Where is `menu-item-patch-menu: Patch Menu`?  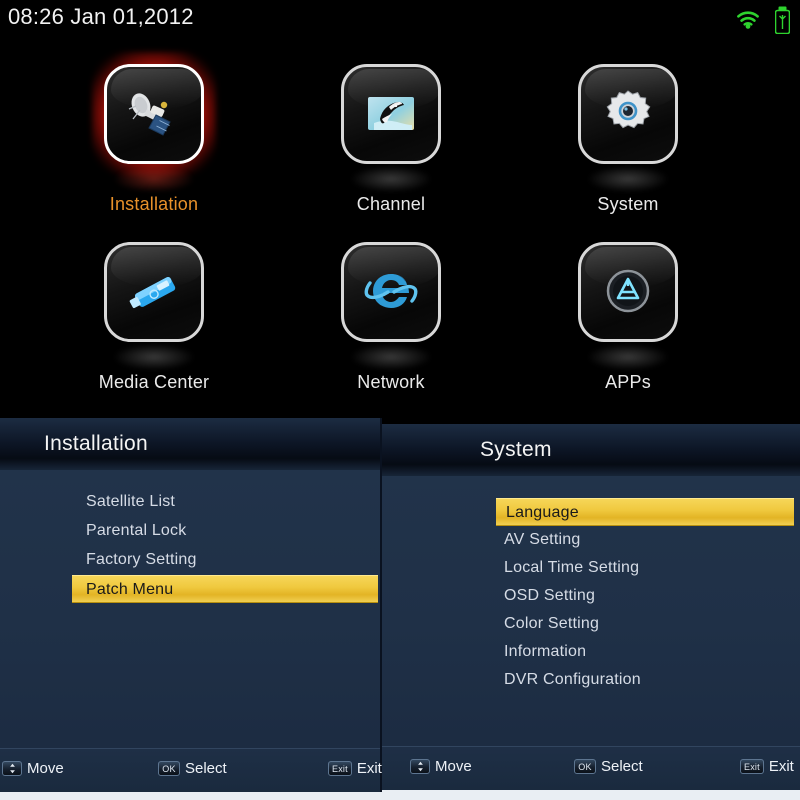
menu-item-patch-menu: Patch Menu is located at coordinates (225, 589).